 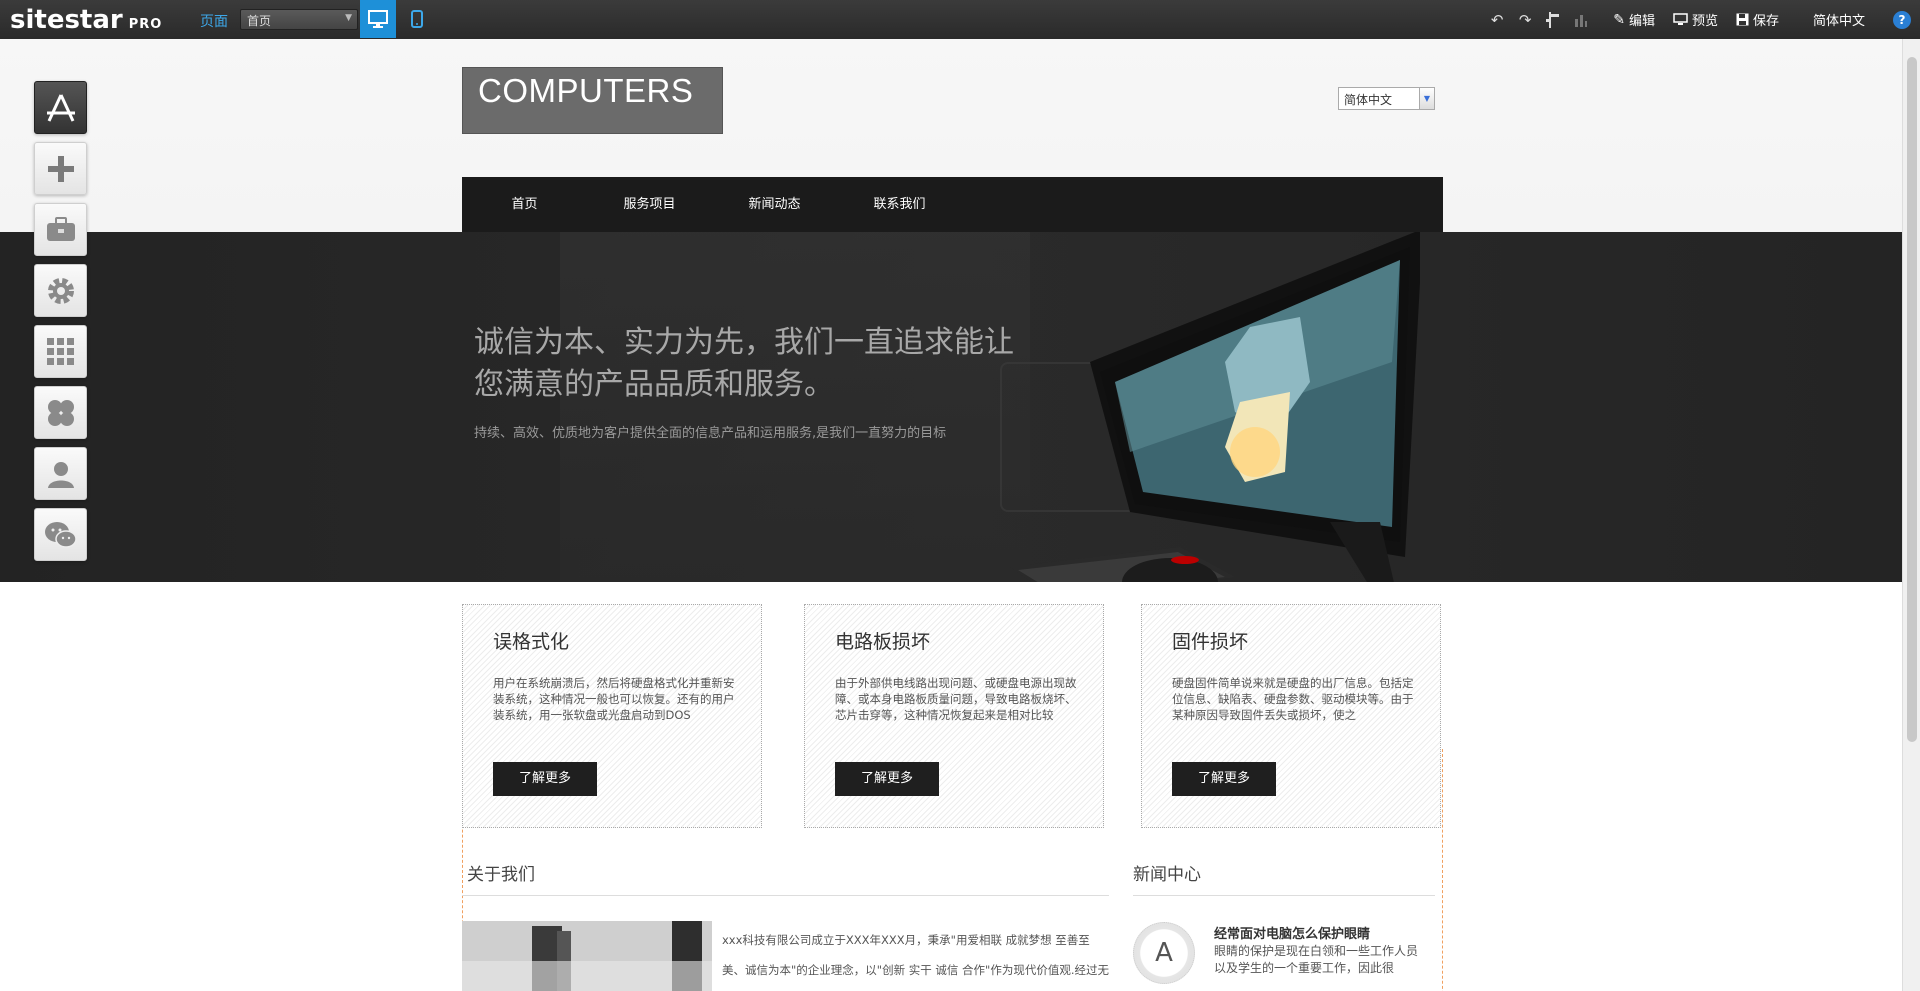 I want to click on toolbar-actions: ↶ ↷ ✎ 编辑 预览 保存 简体中文 ?, so click(x=1701, y=19).